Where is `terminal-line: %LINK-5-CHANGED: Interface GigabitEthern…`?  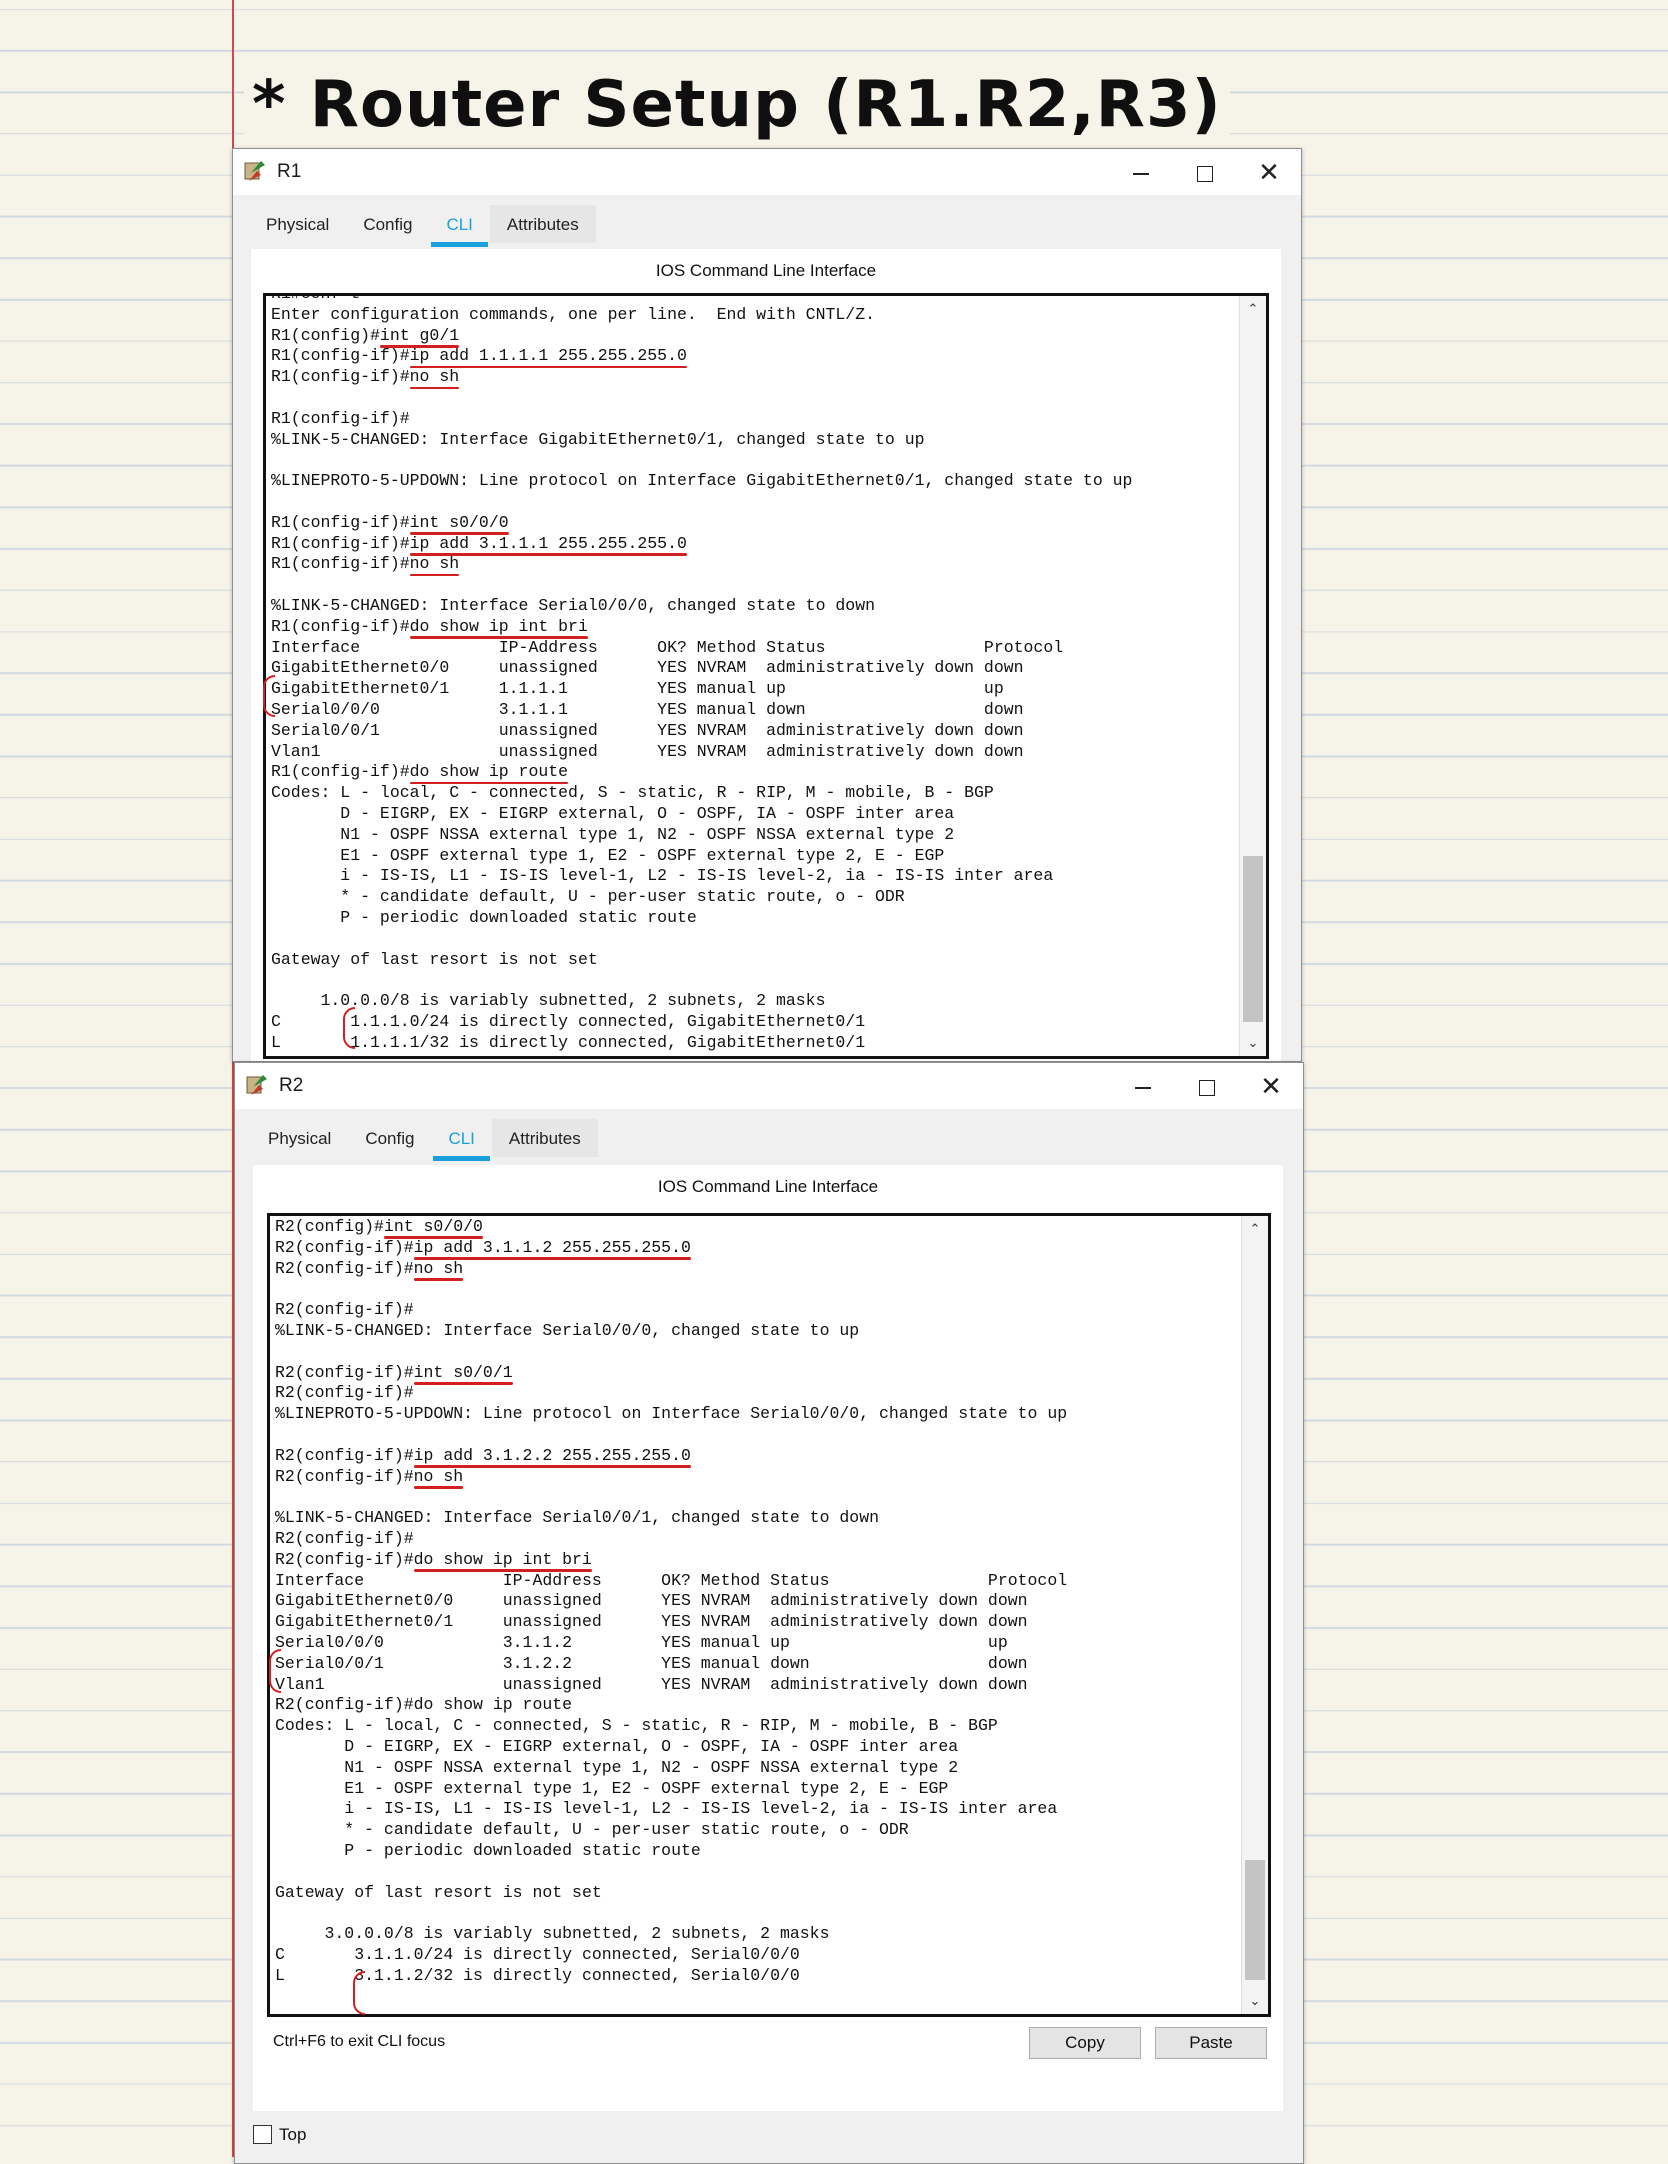 terminal-line: %LINK-5-CHANGED: Interface GigabitEthern… is located at coordinates (598, 439).